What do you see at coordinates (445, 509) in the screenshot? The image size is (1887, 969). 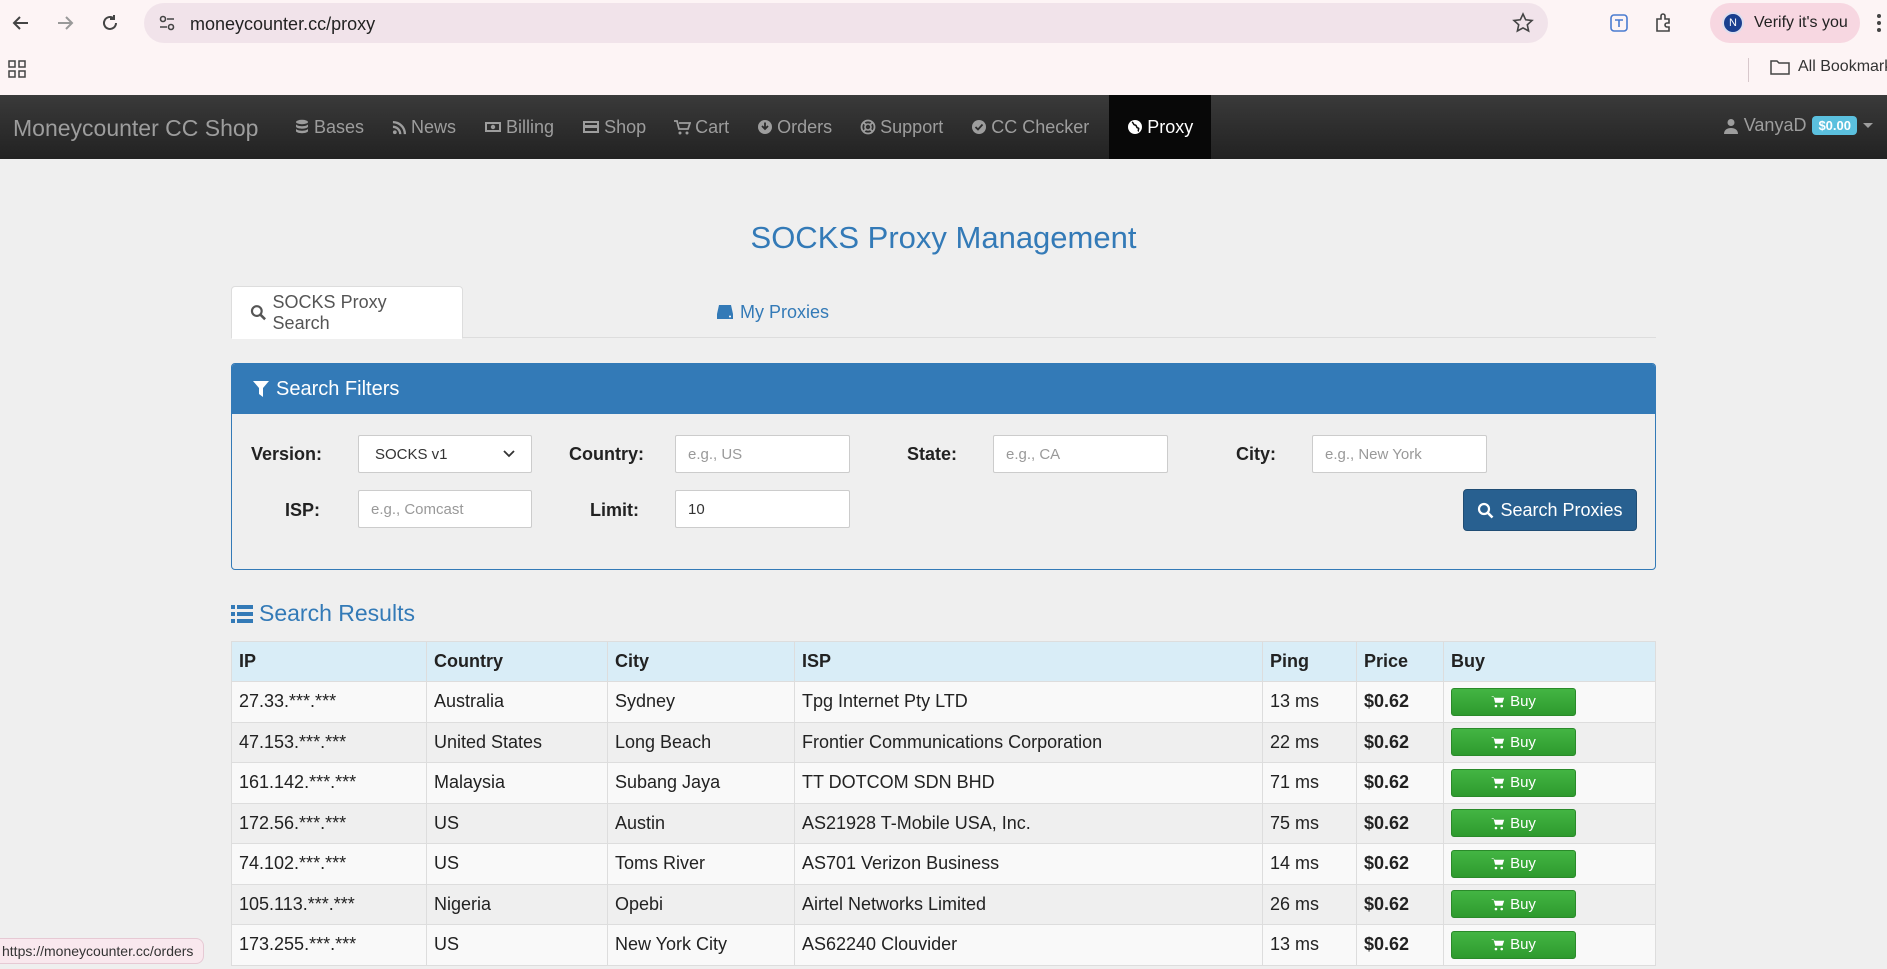 I see `isp-input` at bounding box center [445, 509].